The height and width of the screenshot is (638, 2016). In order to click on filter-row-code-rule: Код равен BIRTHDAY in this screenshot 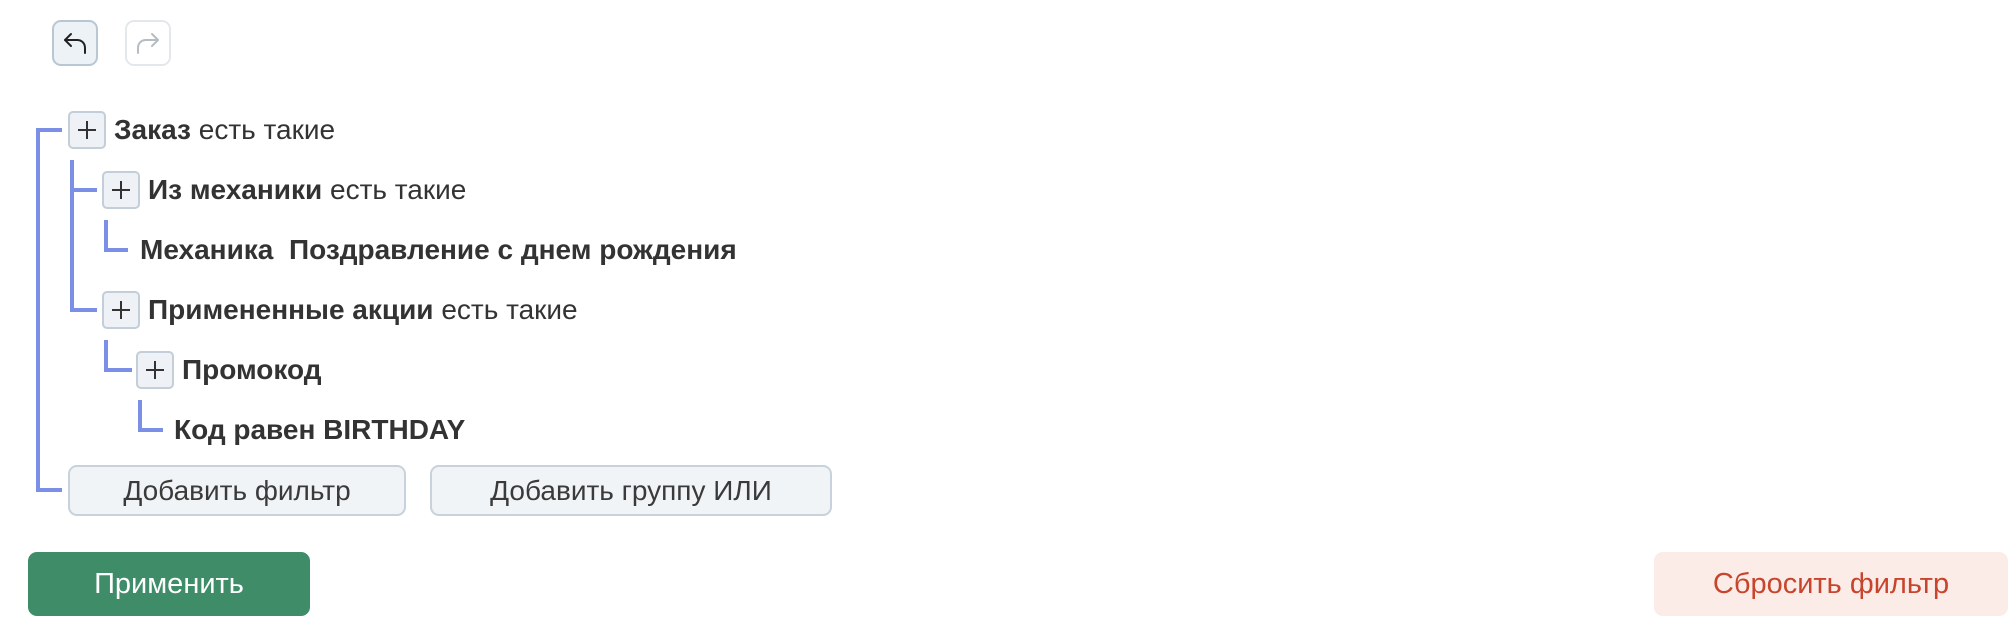, I will do `click(319, 430)`.